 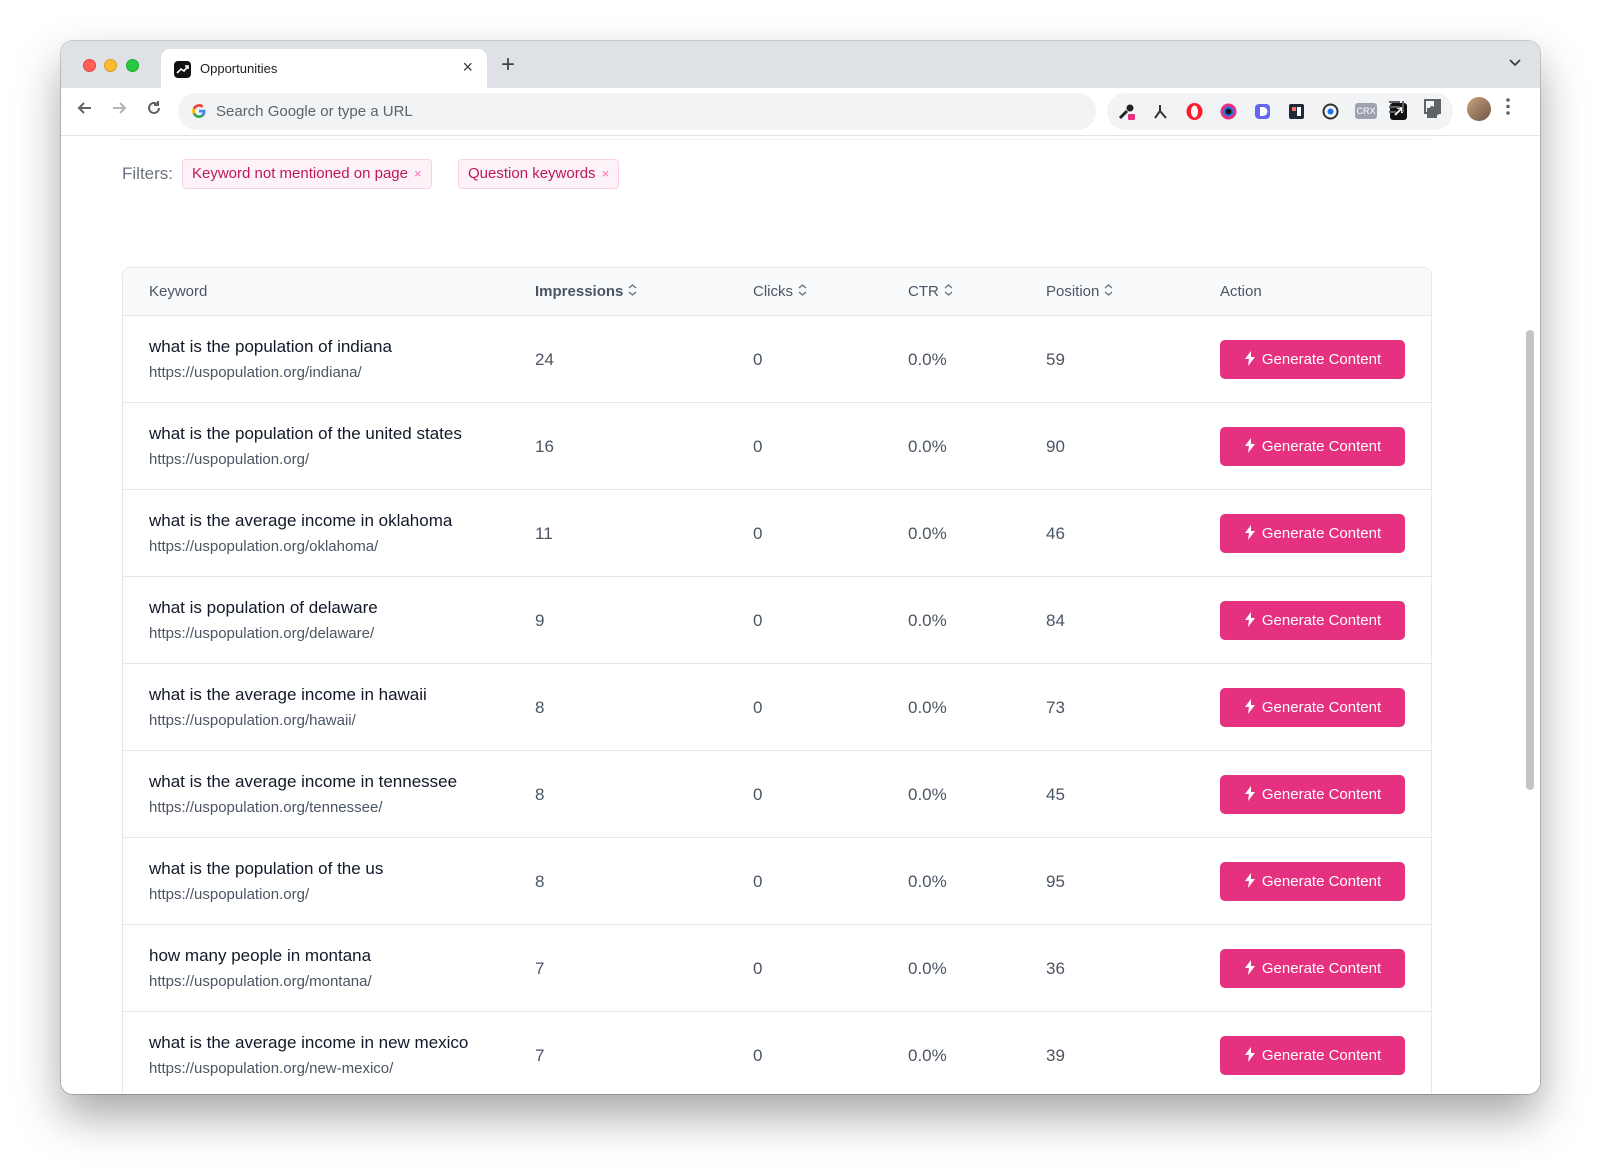 What do you see at coordinates (229, 894) in the screenshot?
I see `keyword-url: https://uspopulation.org/` at bounding box center [229, 894].